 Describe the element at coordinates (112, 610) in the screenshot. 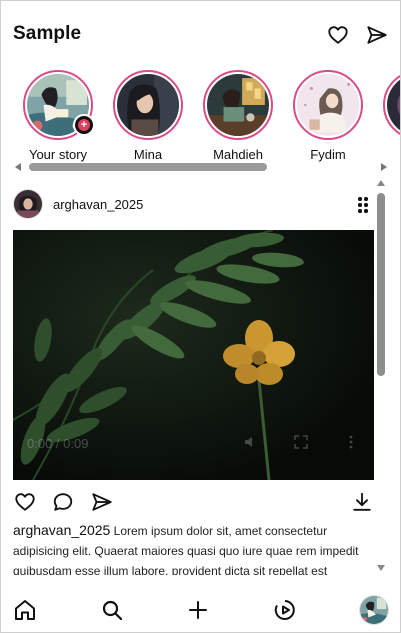

I see `search-icon` at that location.